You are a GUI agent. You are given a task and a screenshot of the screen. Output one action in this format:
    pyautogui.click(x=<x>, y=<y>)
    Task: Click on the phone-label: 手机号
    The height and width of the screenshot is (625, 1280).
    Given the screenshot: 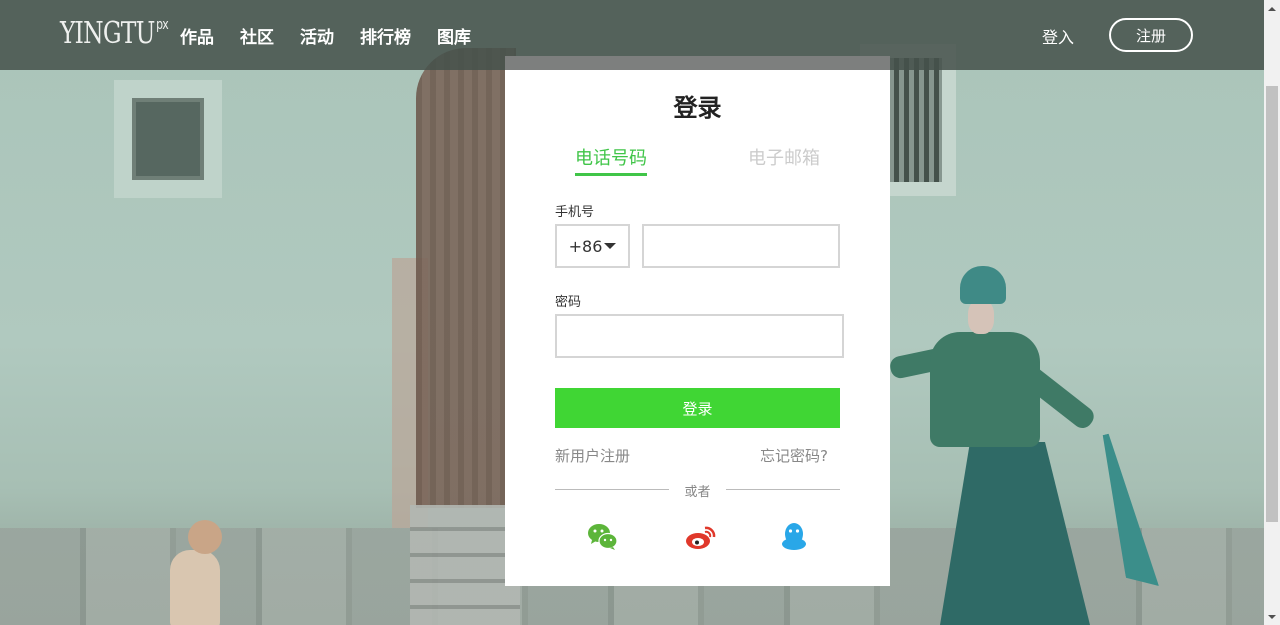 What is the action you would take?
    pyautogui.click(x=575, y=212)
    